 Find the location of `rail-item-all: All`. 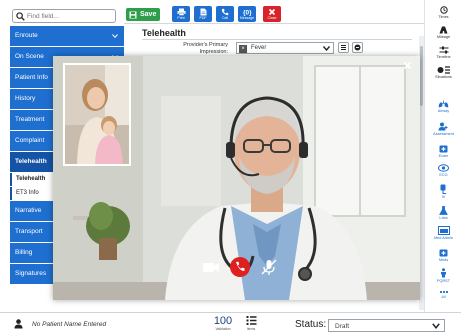

rail-item-all: All is located at coordinates (443, 294).